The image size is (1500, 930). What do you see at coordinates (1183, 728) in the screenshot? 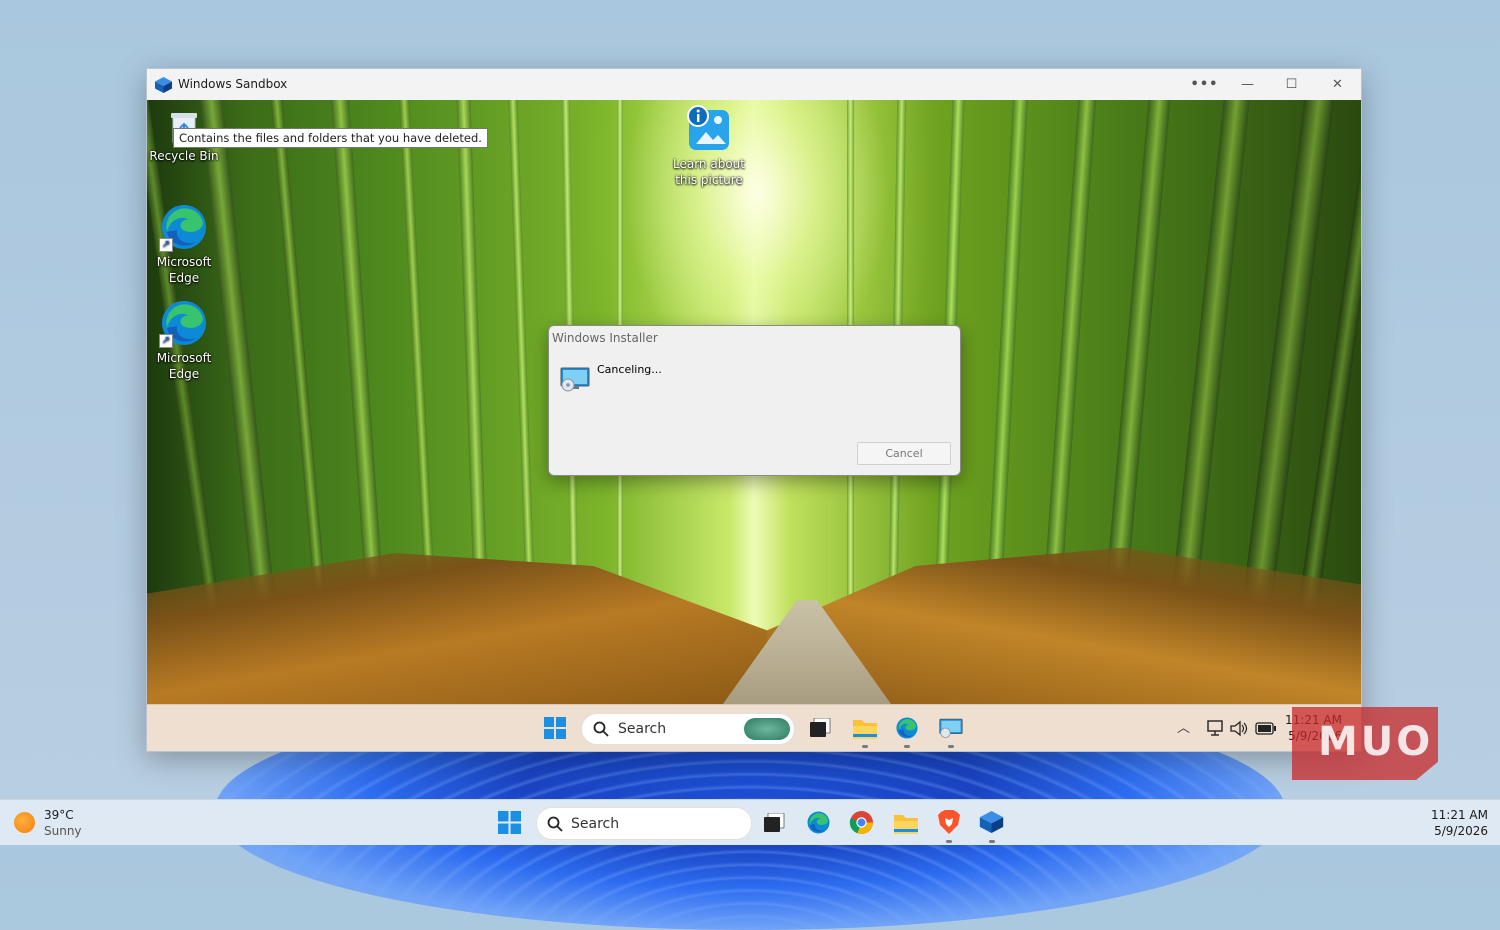
I see `chevron-up-icon: ︿` at bounding box center [1183, 728].